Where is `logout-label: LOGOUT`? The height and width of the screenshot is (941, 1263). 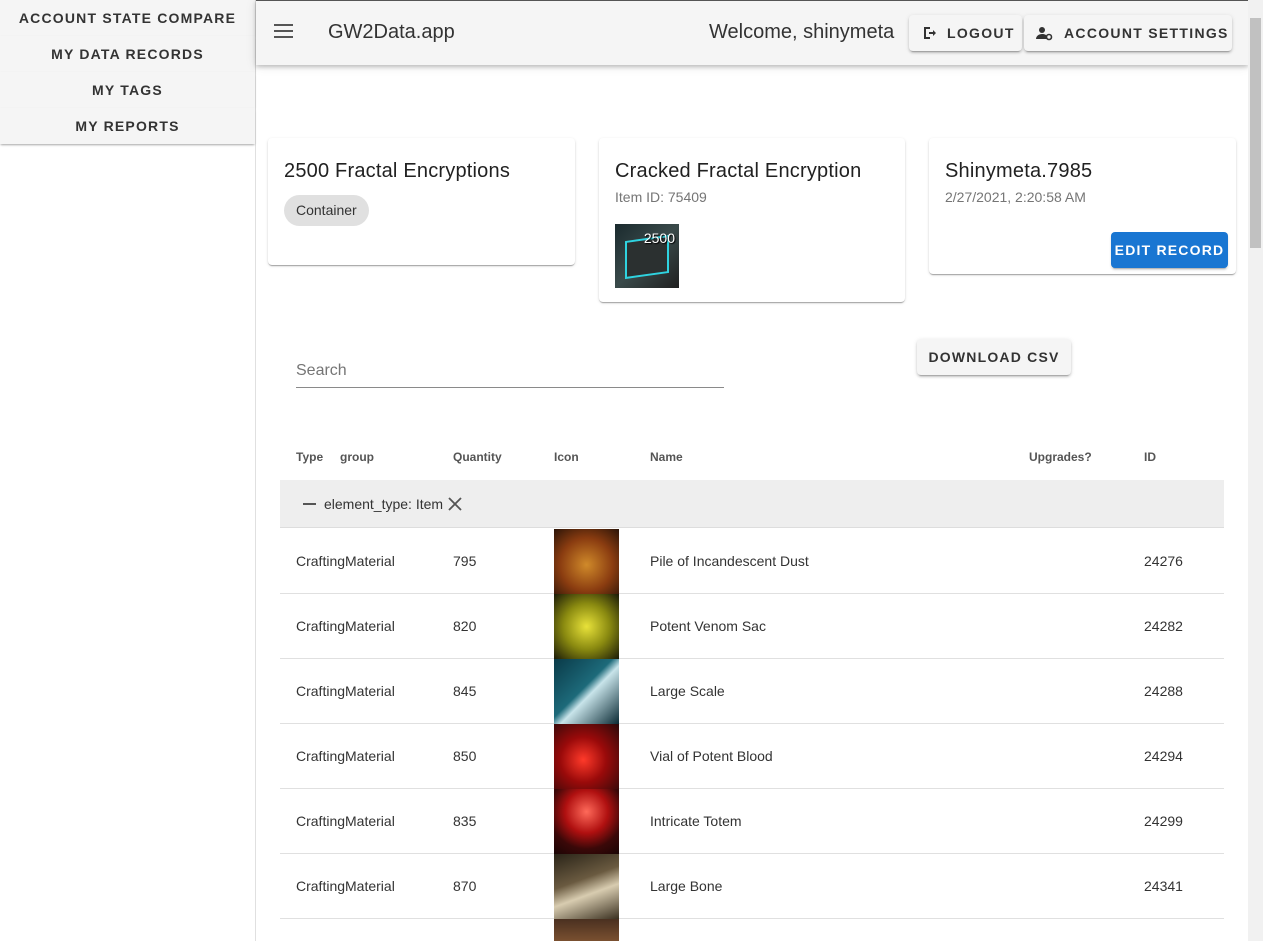 logout-label: LOGOUT is located at coordinates (981, 33).